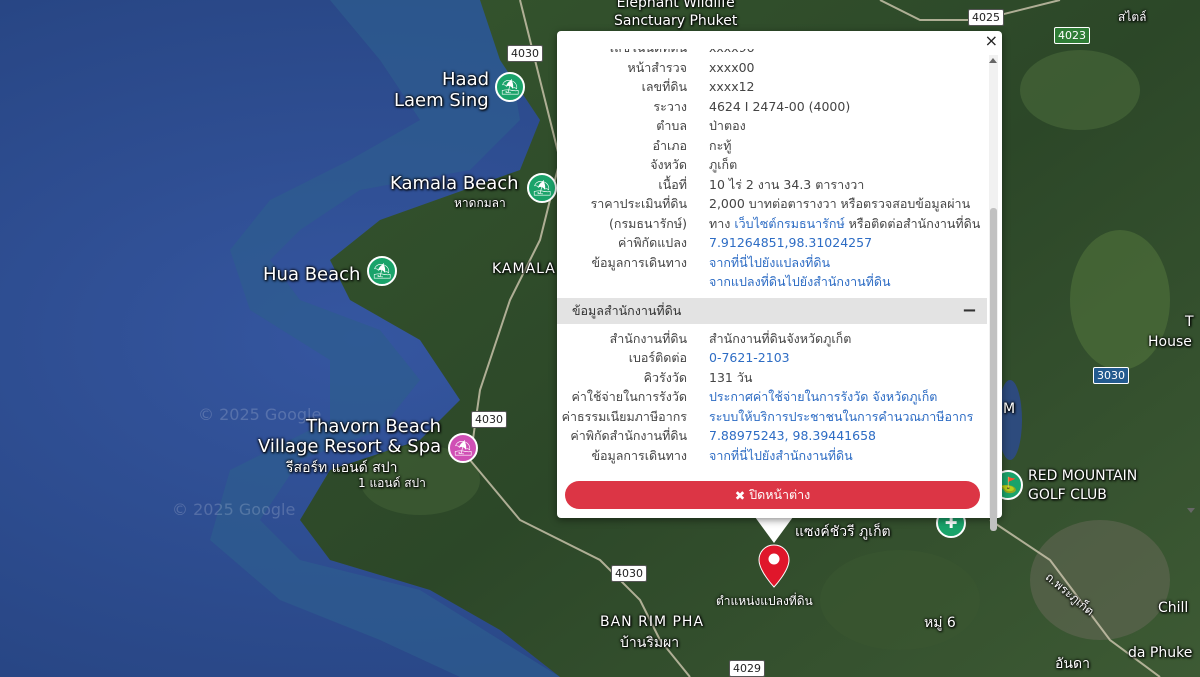 The height and width of the screenshot is (677, 1200). What do you see at coordinates (848, 263) in the screenshot?
I see `directions-to-plot-link: จากที่นี่ไปยังแปลงที่ดิน` at bounding box center [848, 263].